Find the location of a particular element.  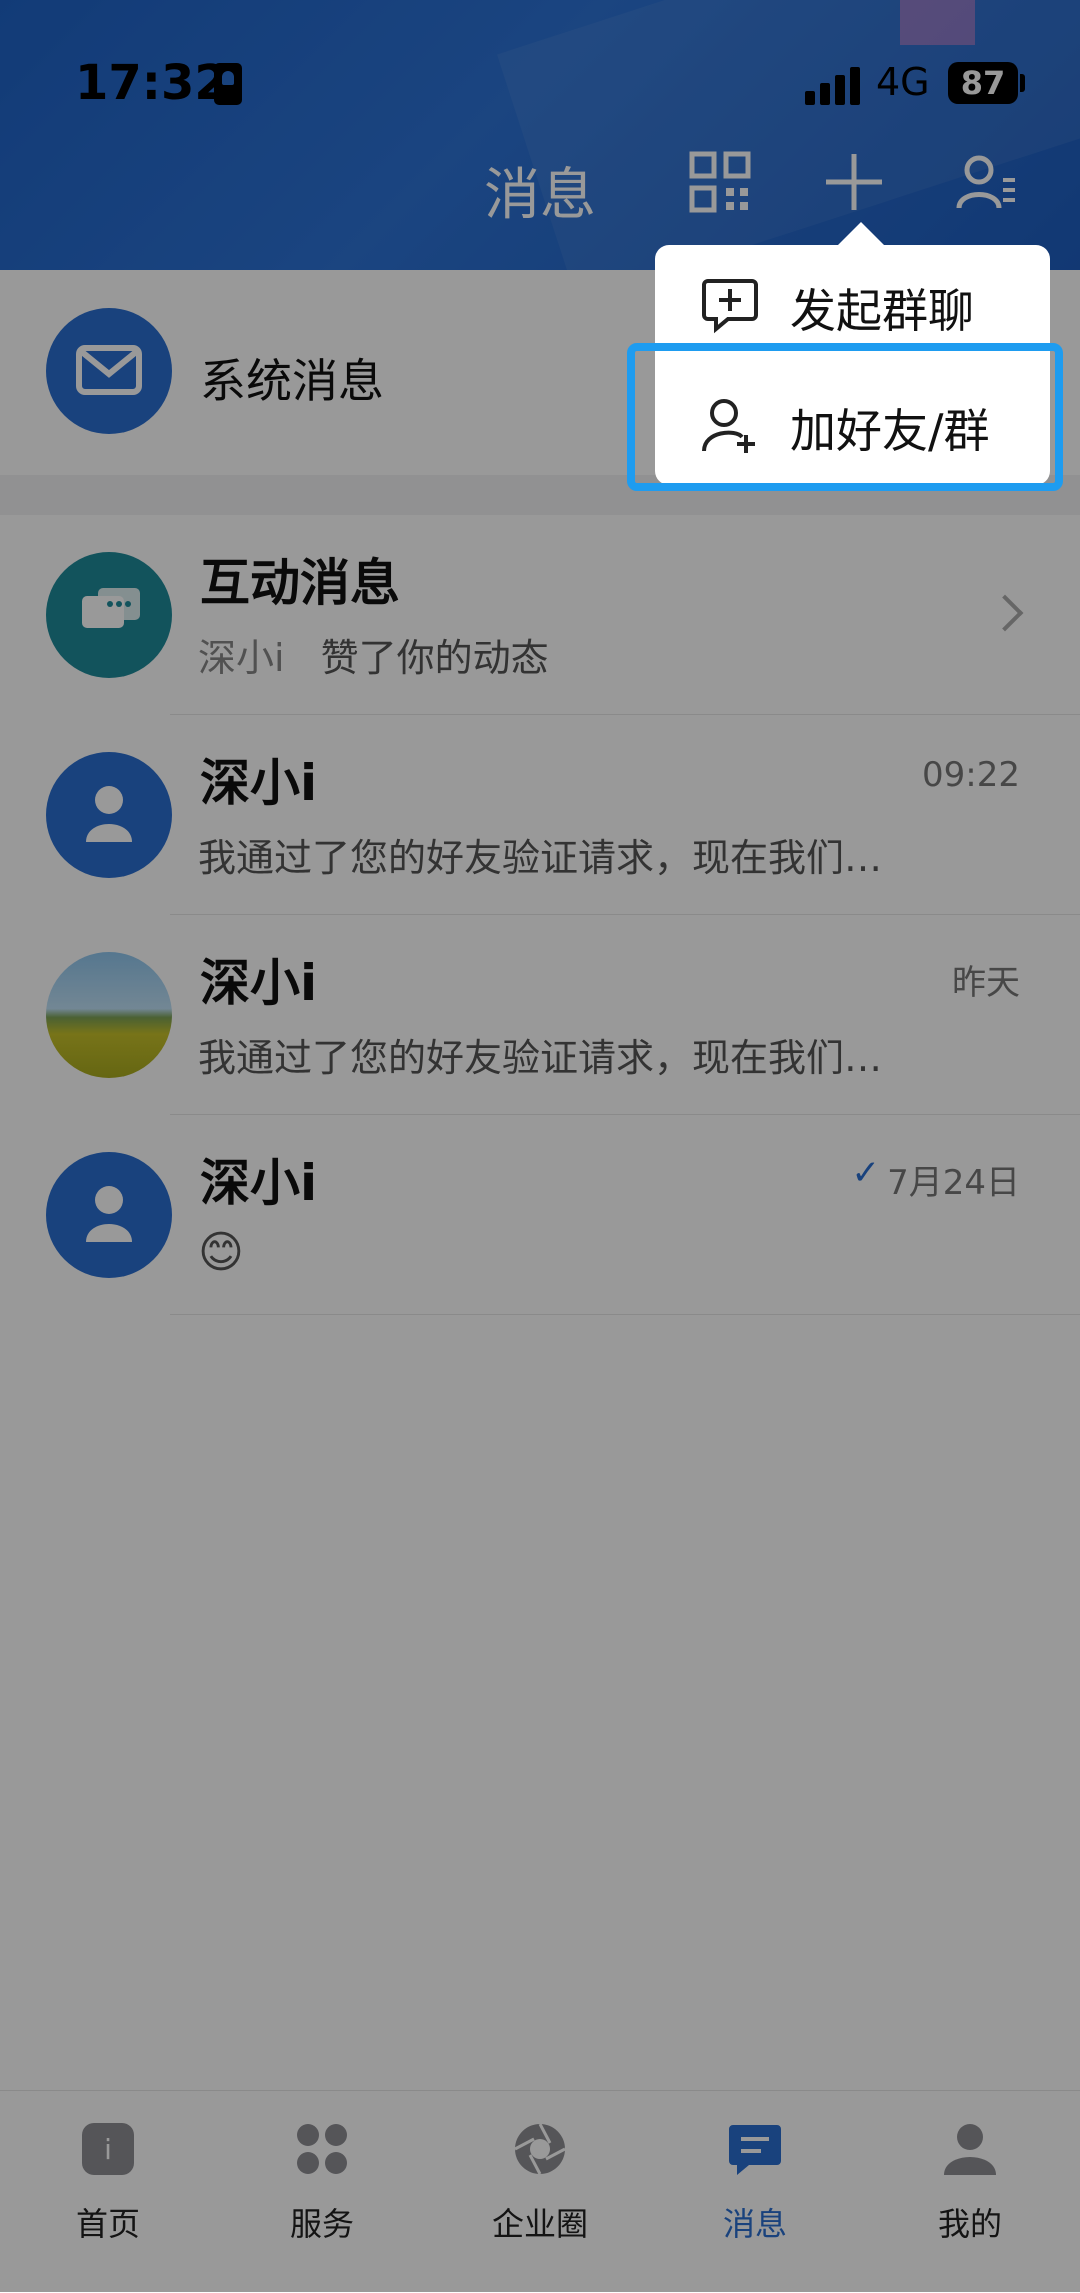

chat-plus-icon is located at coordinates (730, 306).